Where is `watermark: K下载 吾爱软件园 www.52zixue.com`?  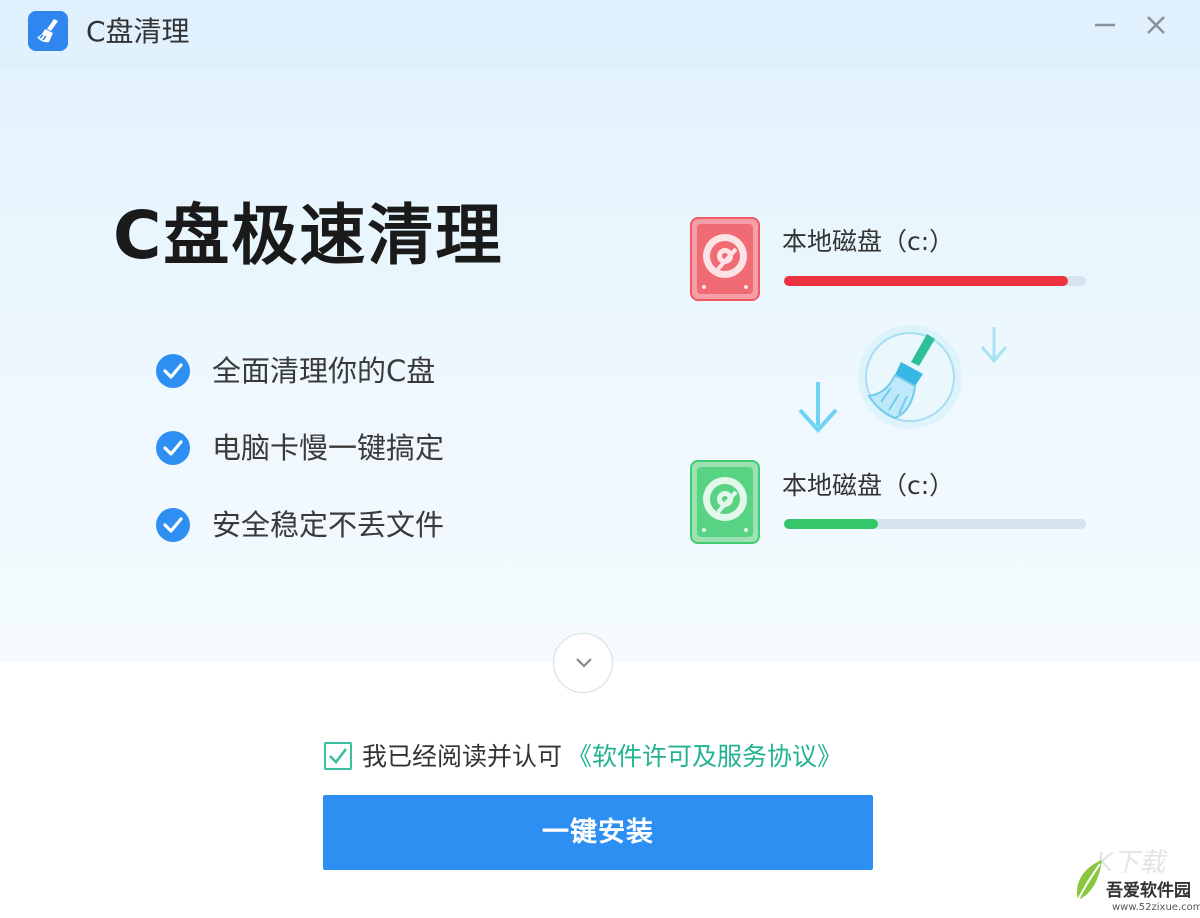
watermark: K下载 吾爱软件园 www.52zixue.com is located at coordinates (1131, 883).